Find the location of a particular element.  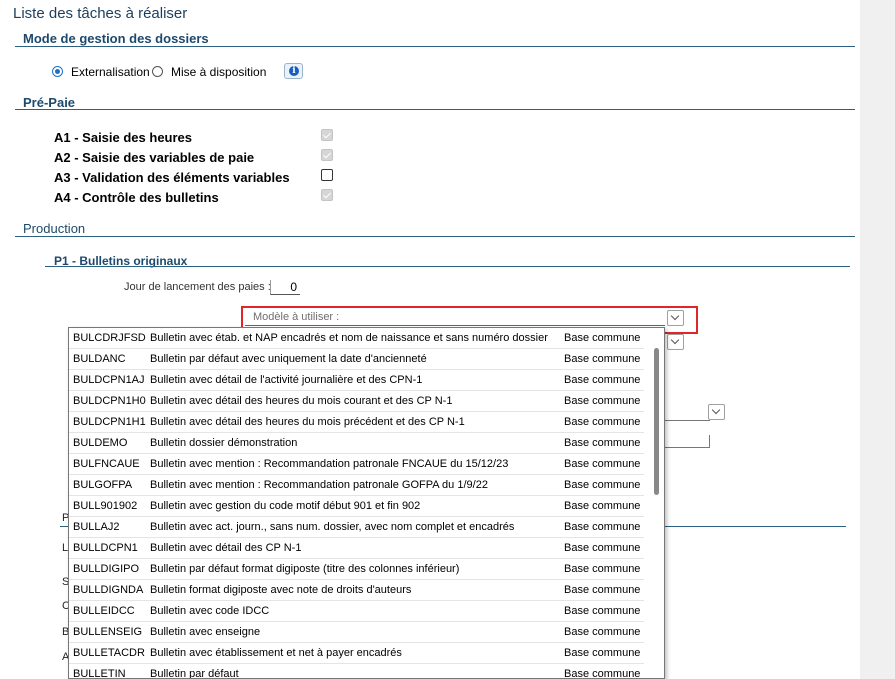

option-description: Bulletin dossier démonstration is located at coordinates (224, 443).